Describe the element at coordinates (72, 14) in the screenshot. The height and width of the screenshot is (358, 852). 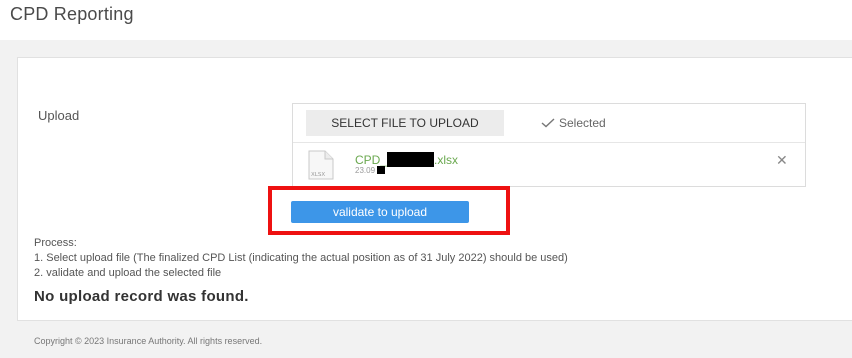
I see `page-title: CPD Reporting` at that location.